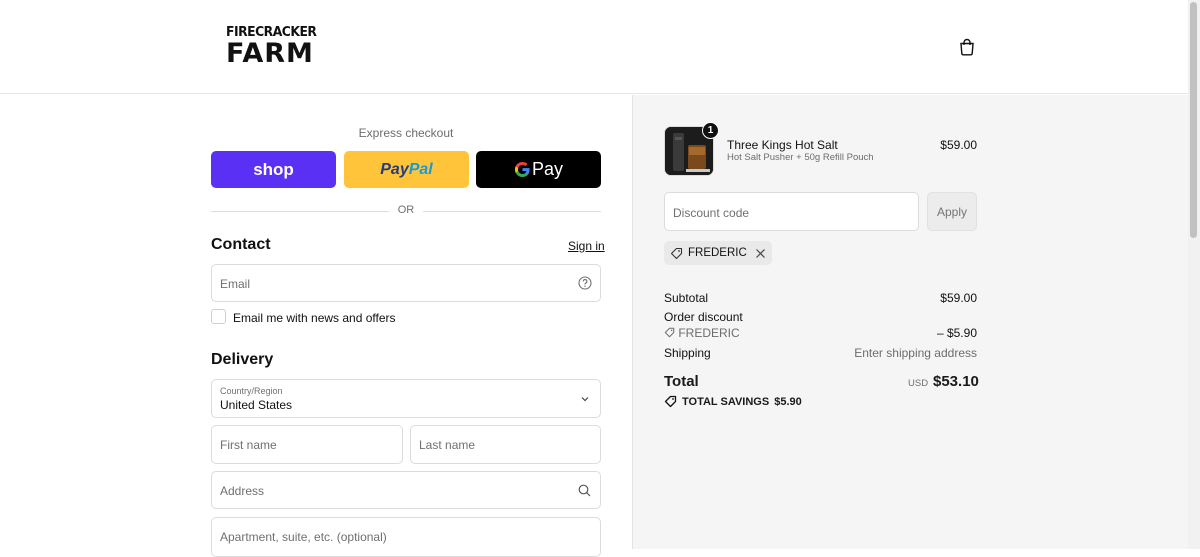  I want to click on total-currency: USD, so click(918, 383).